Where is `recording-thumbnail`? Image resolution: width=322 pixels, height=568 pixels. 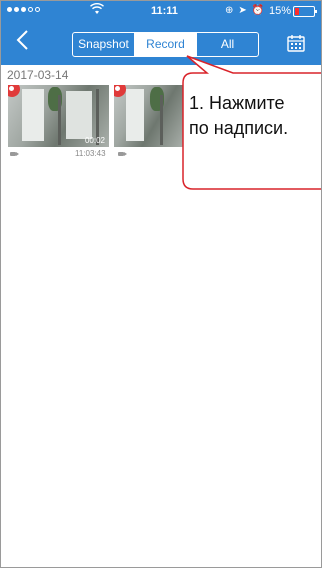 recording-thumbnail is located at coordinates (149, 116).